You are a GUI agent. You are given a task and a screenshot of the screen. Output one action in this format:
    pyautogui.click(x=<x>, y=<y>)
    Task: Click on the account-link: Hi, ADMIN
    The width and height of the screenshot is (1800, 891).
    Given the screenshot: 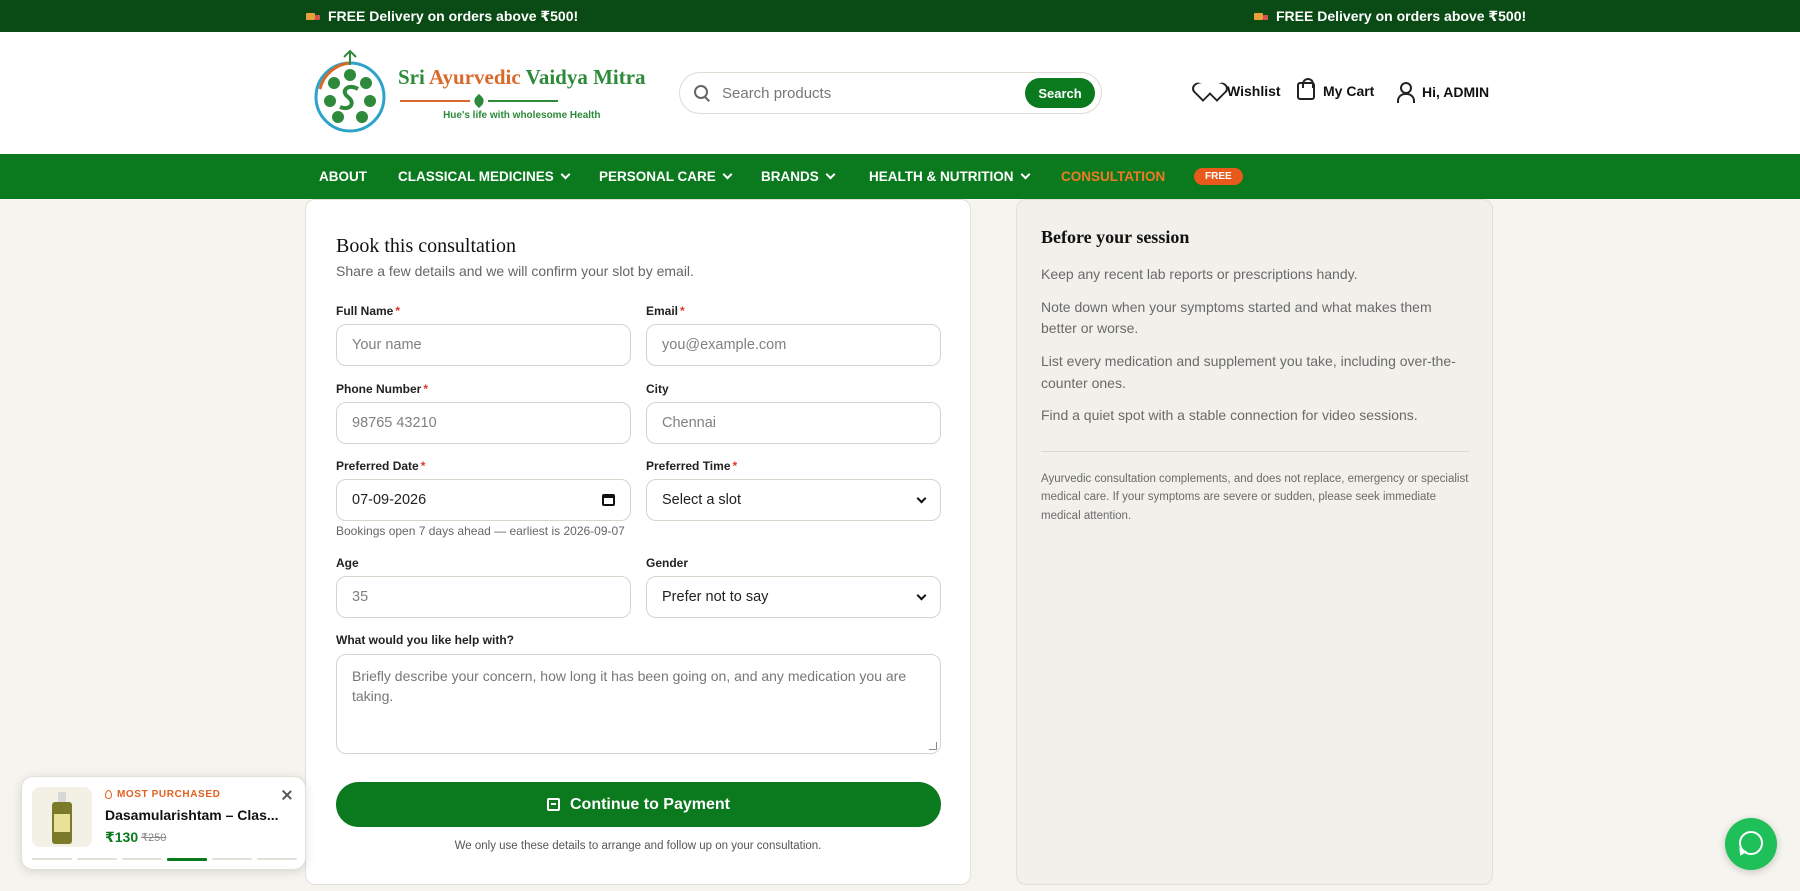 What is the action you would take?
    pyautogui.click(x=1443, y=92)
    